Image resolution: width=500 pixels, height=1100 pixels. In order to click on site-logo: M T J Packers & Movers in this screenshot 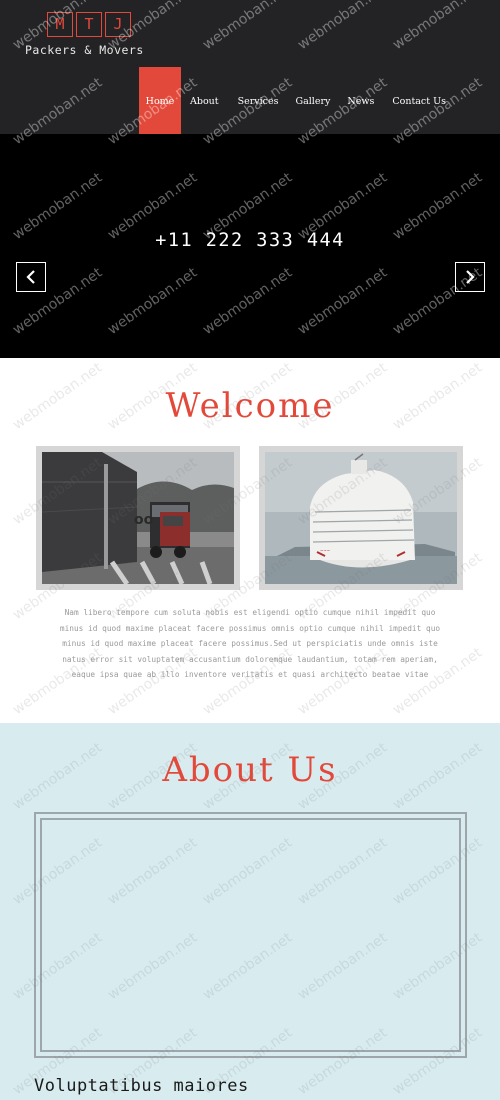, I will do `click(84, 34)`.